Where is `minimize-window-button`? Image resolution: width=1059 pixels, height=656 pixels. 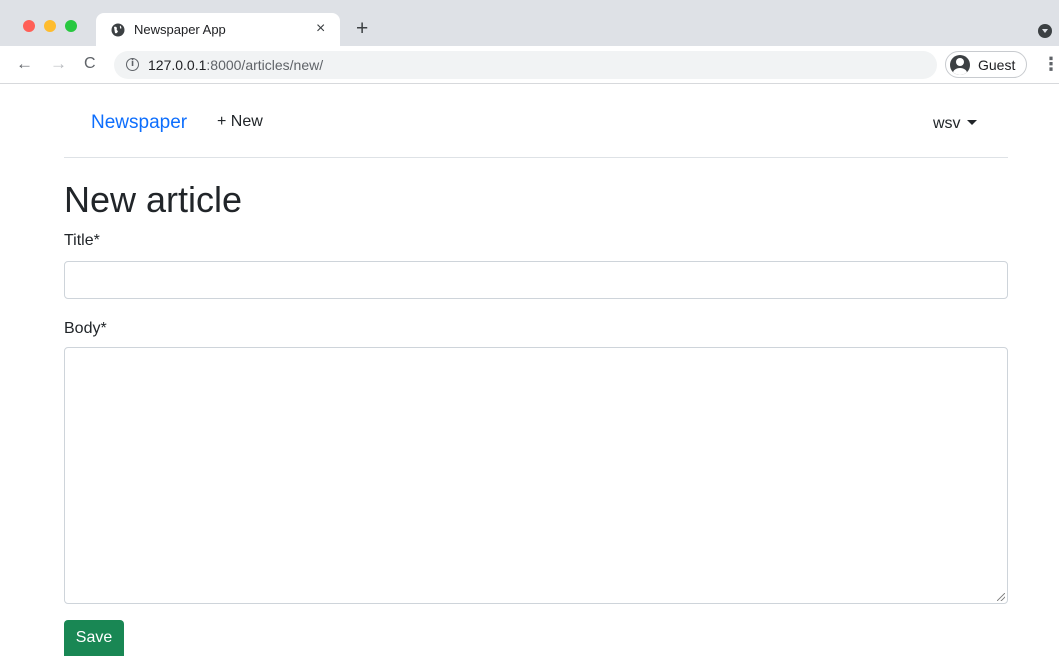 minimize-window-button is located at coordinates (50, 26).